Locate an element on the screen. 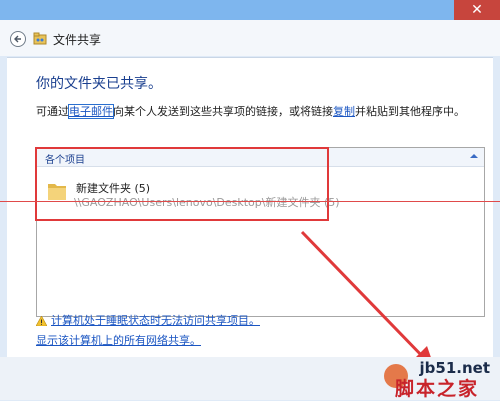 The width and height of the screenshot is (500, 401). desc-text-start: 可通过 is located at coordinates (52, 111).